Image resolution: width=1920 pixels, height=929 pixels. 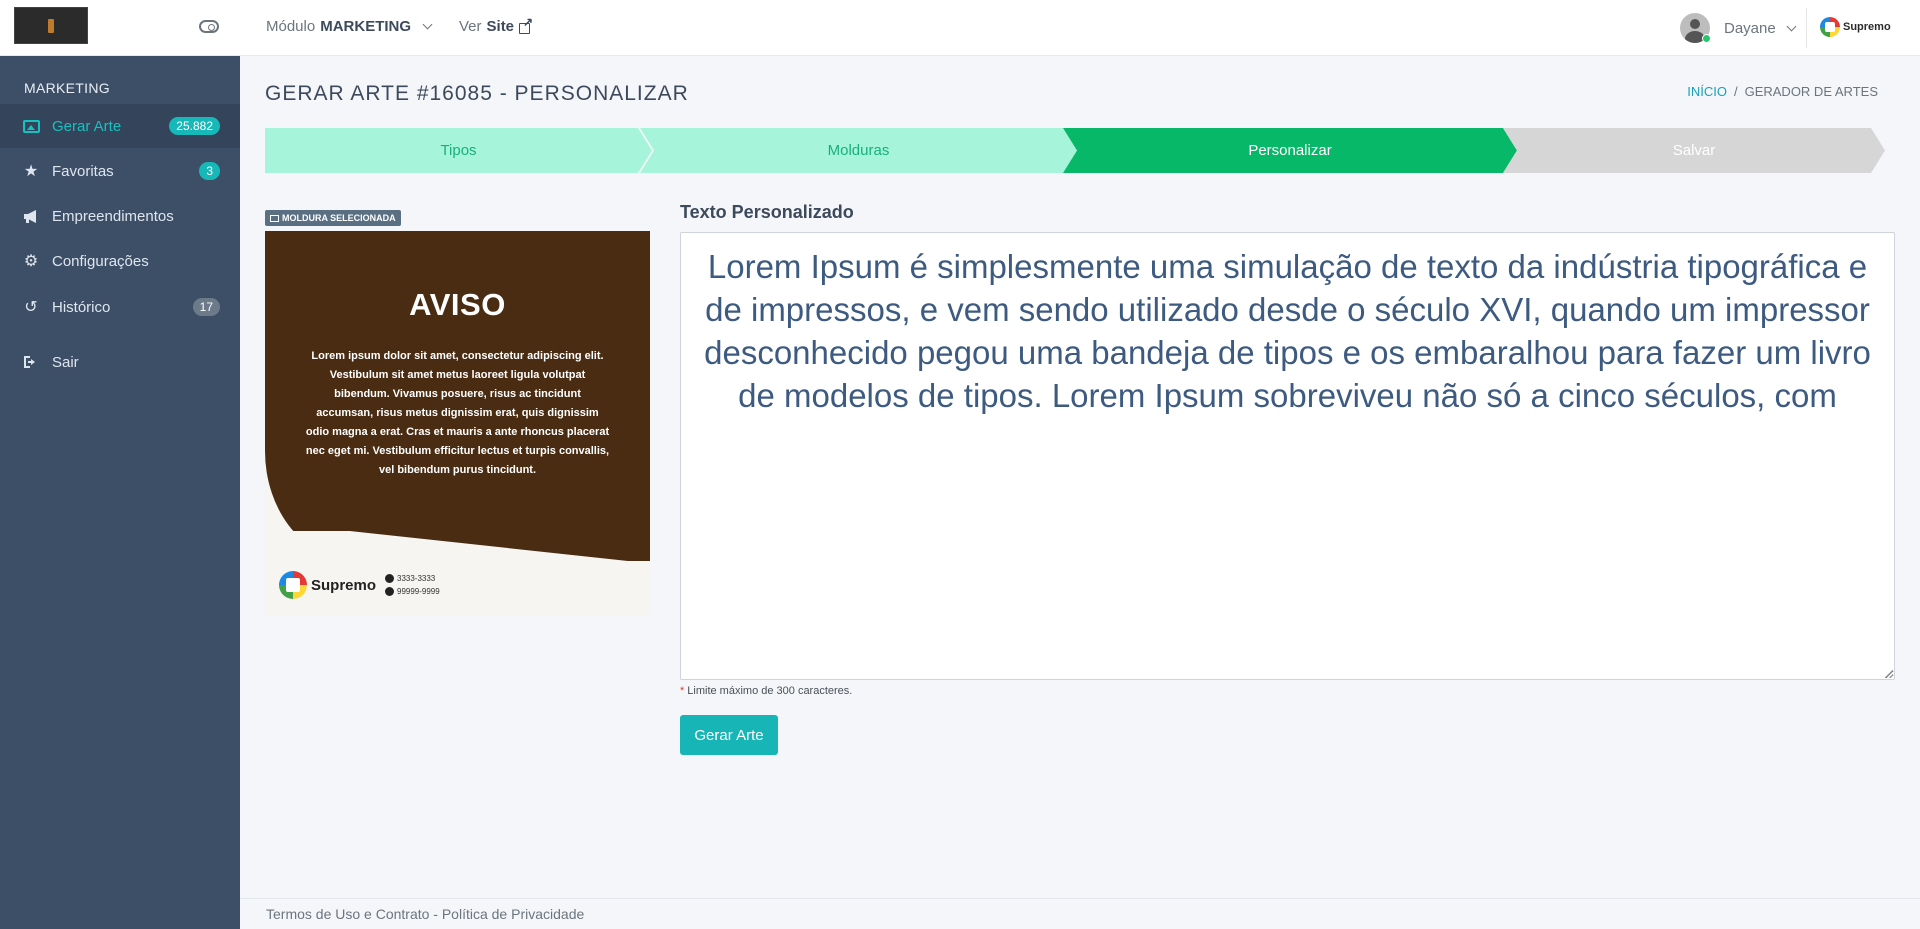 I want to click on sidebar-item-label: Empreendimentos, so click(x=113, y=216).